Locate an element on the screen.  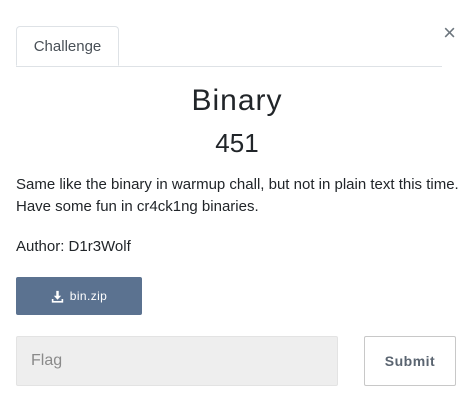
challenge-author: Author: D1r3Wolf is located at coordinates (73, 246).